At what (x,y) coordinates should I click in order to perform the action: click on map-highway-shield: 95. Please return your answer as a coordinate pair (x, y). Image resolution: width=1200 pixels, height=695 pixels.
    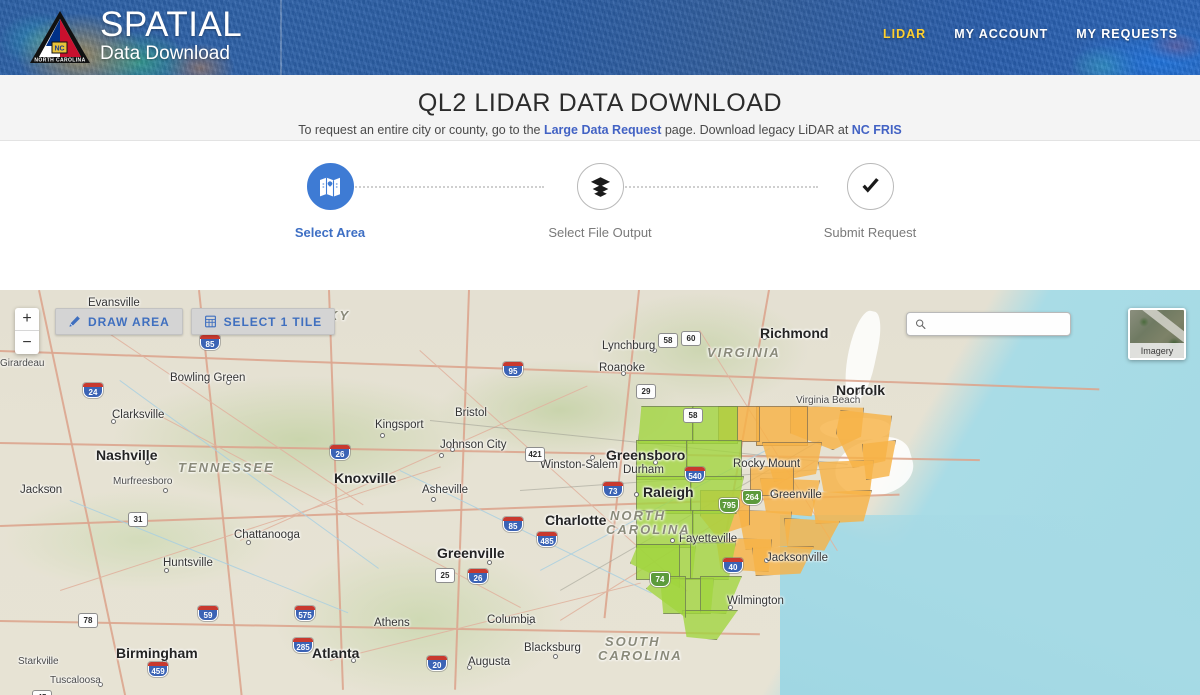
    Looking at the image, I should click on (513, 369).